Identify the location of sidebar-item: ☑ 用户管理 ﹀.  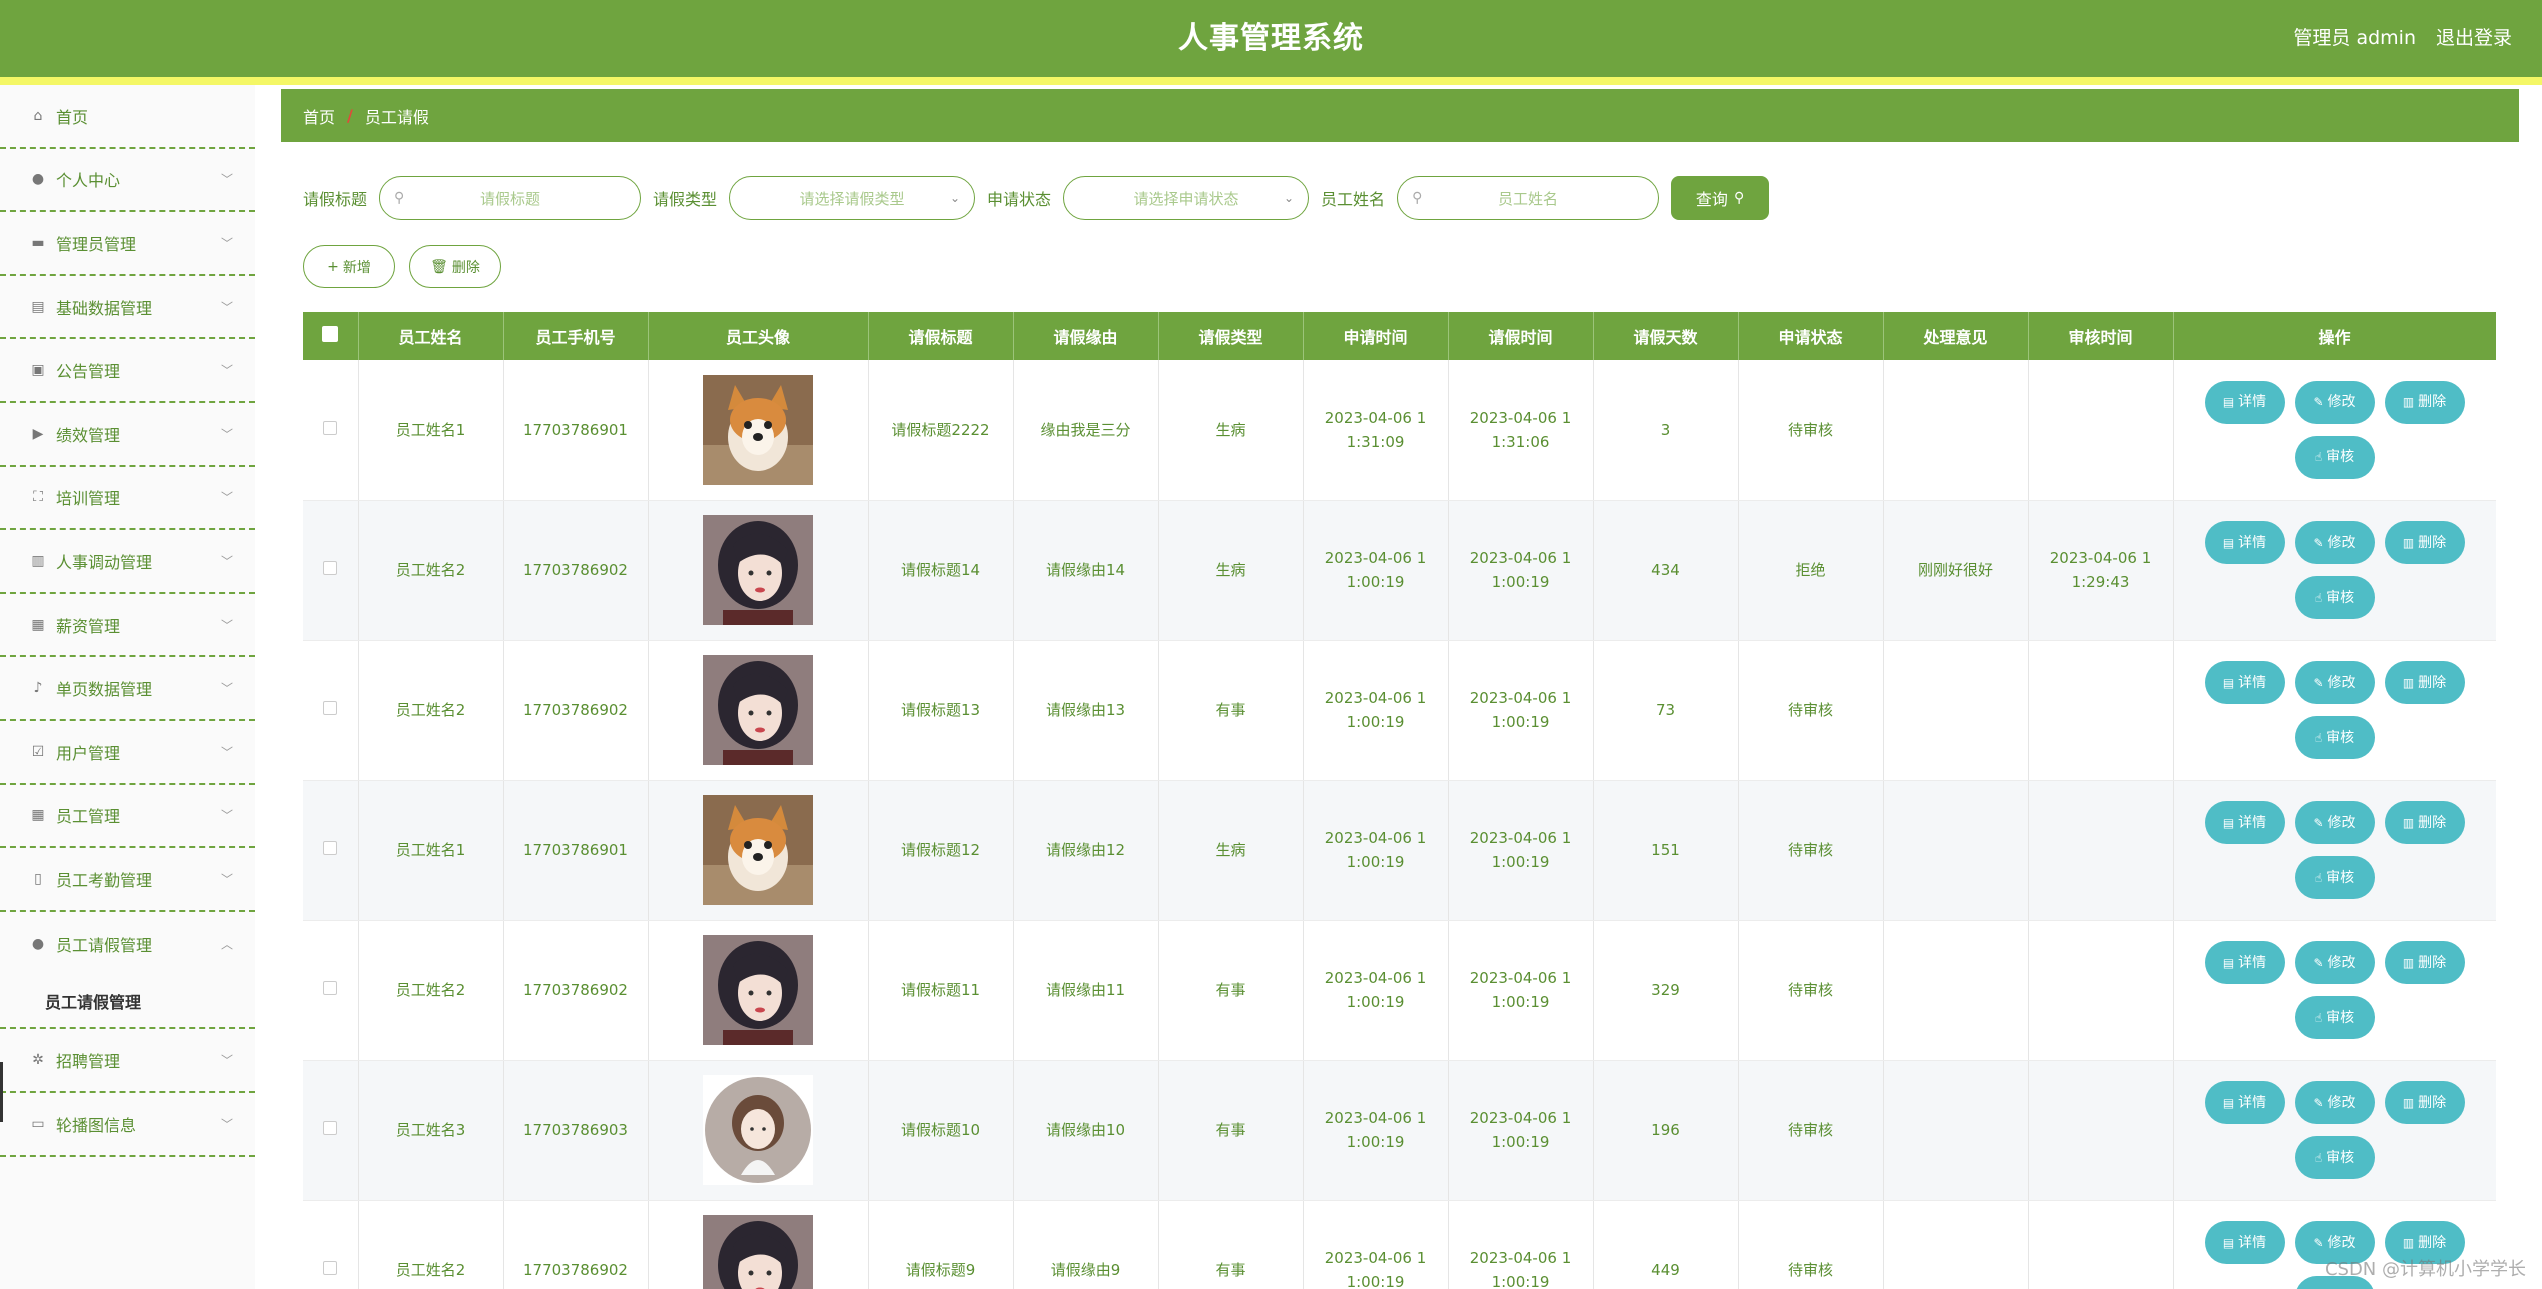
(127, 753).